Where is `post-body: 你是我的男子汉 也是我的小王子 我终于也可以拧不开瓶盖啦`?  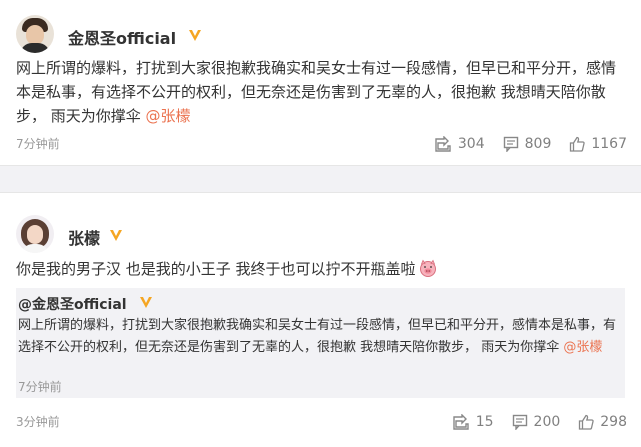 post-body: 你是我的男子汉 也是我的小王子 我终于也可以拧不开瓶盖啦 is located at coordinates (216, 269).